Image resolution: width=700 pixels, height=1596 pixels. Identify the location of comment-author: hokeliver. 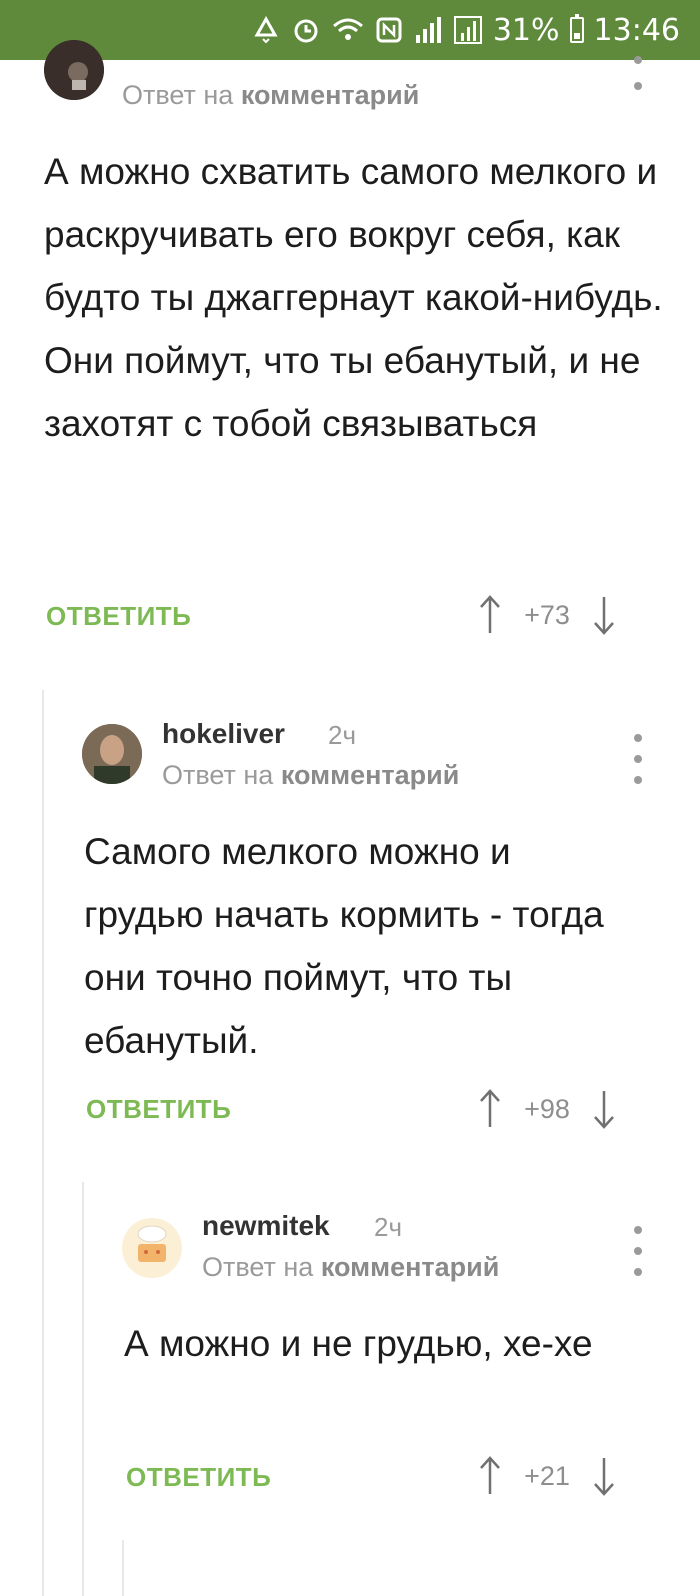
(223, 734).